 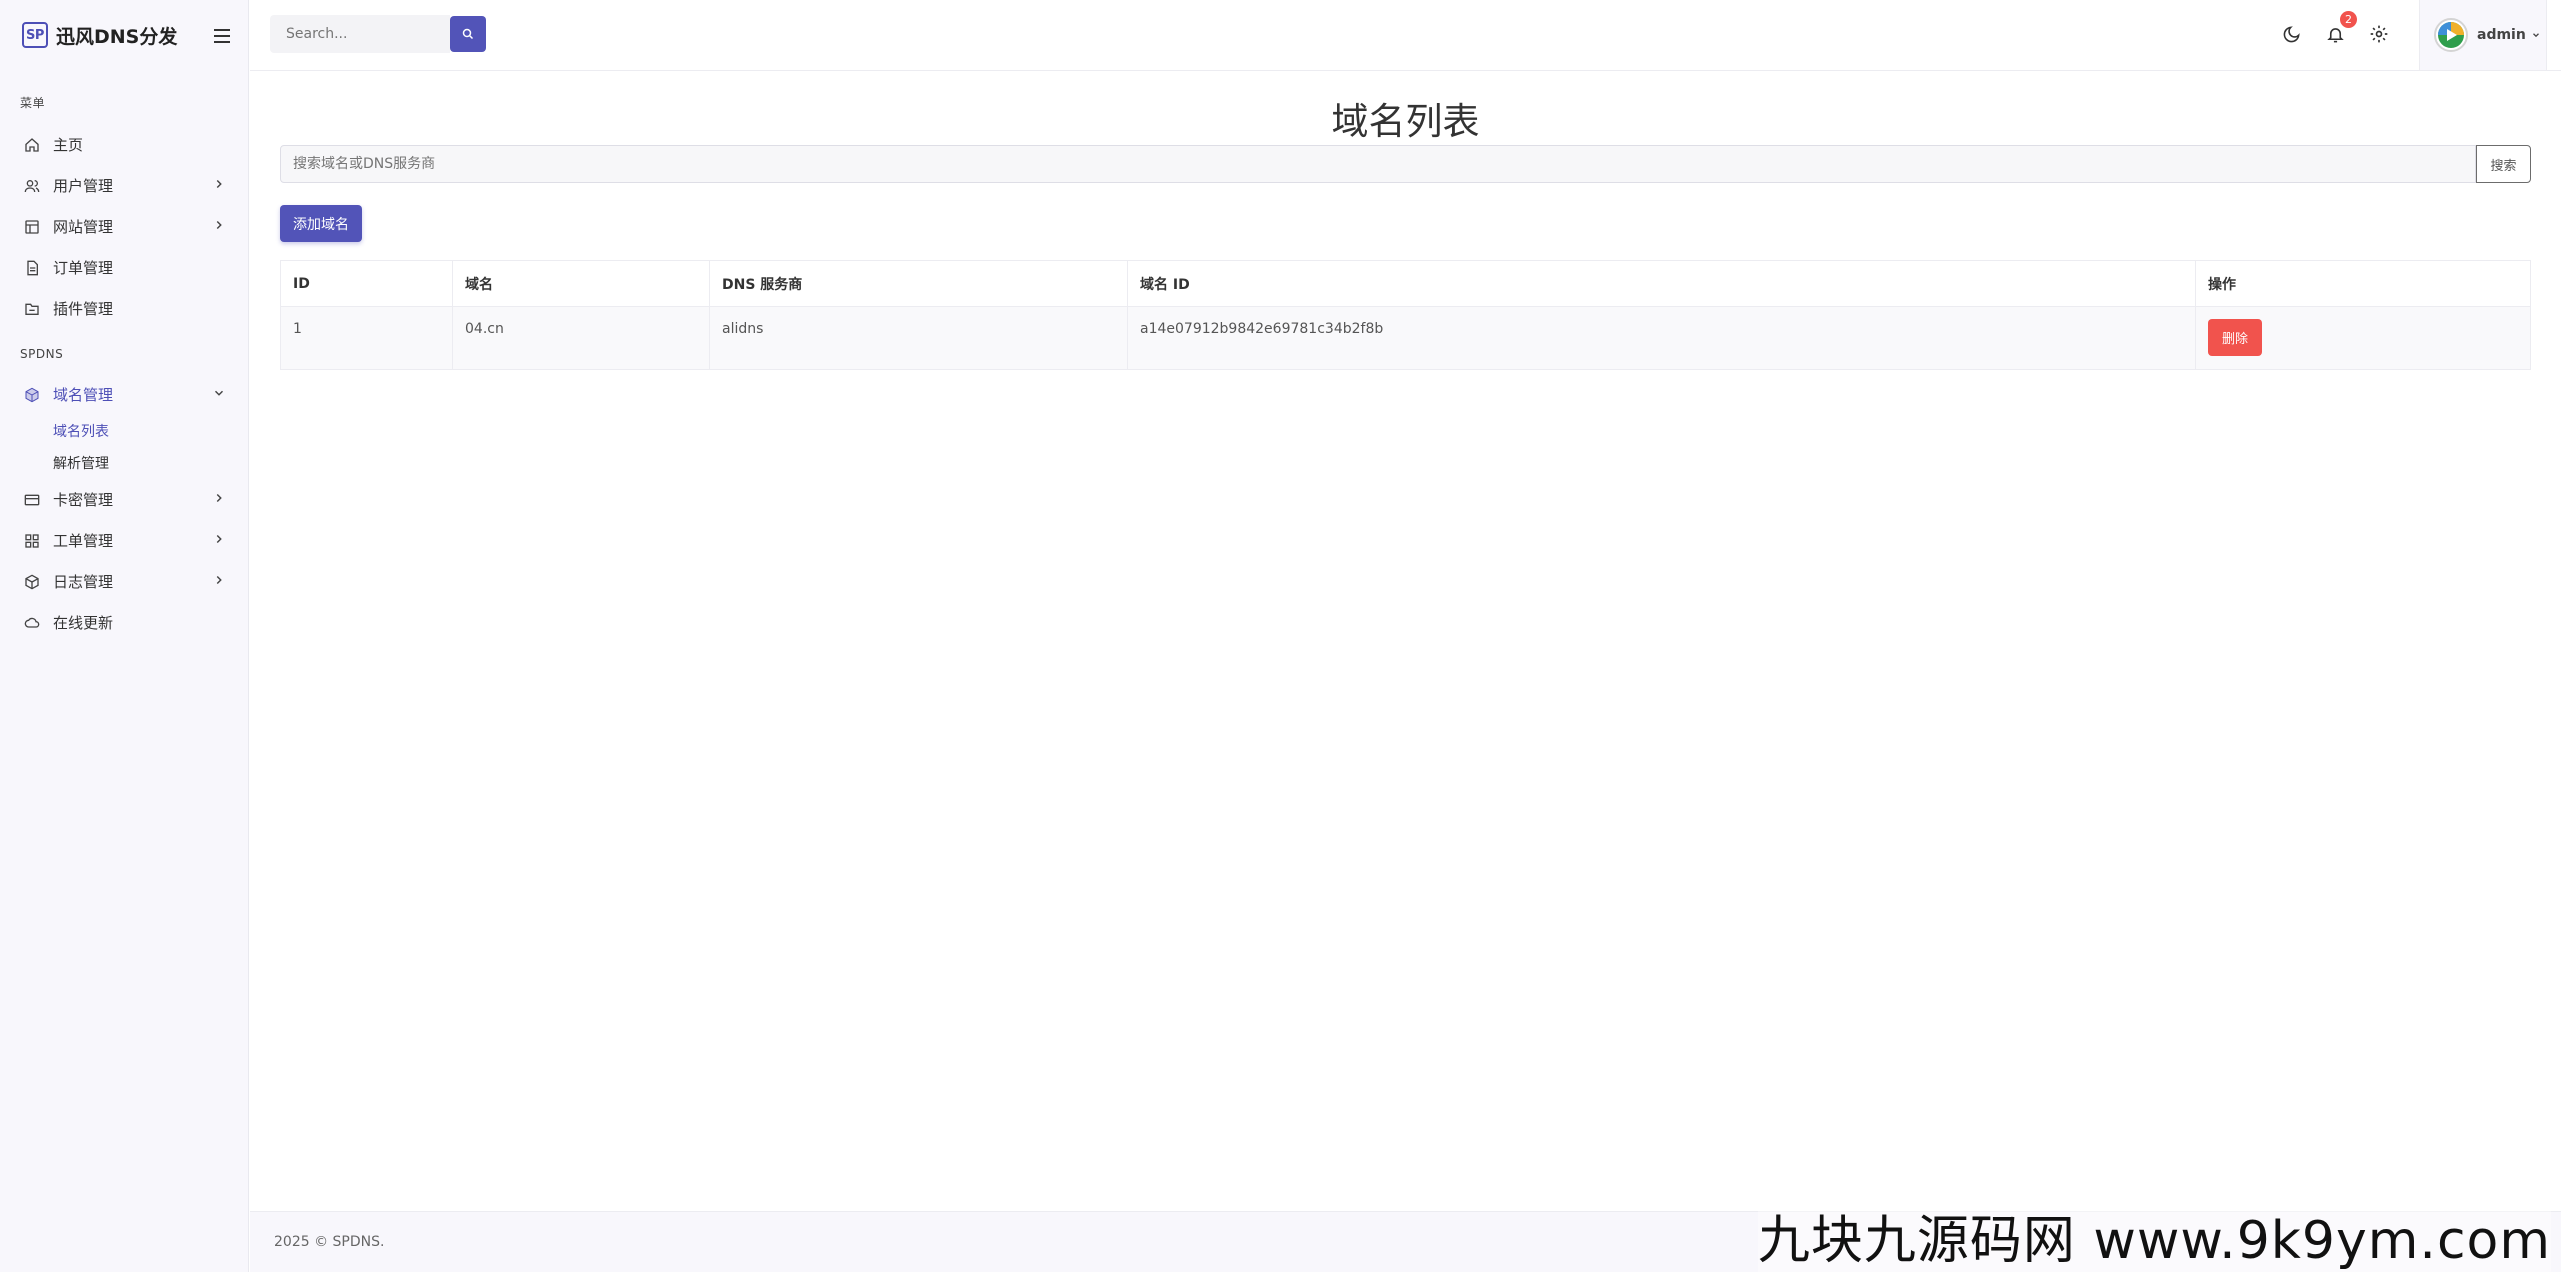 I want to click on cell-domain: 04.cn, so click(x=581, y=338).